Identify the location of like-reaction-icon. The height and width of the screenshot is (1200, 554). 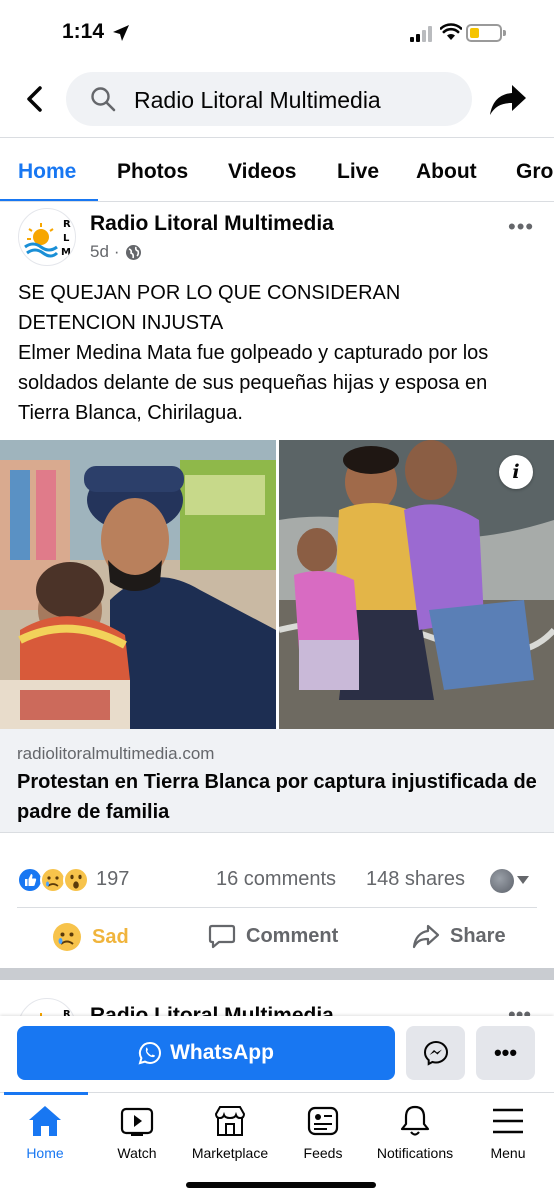
(30, 880).